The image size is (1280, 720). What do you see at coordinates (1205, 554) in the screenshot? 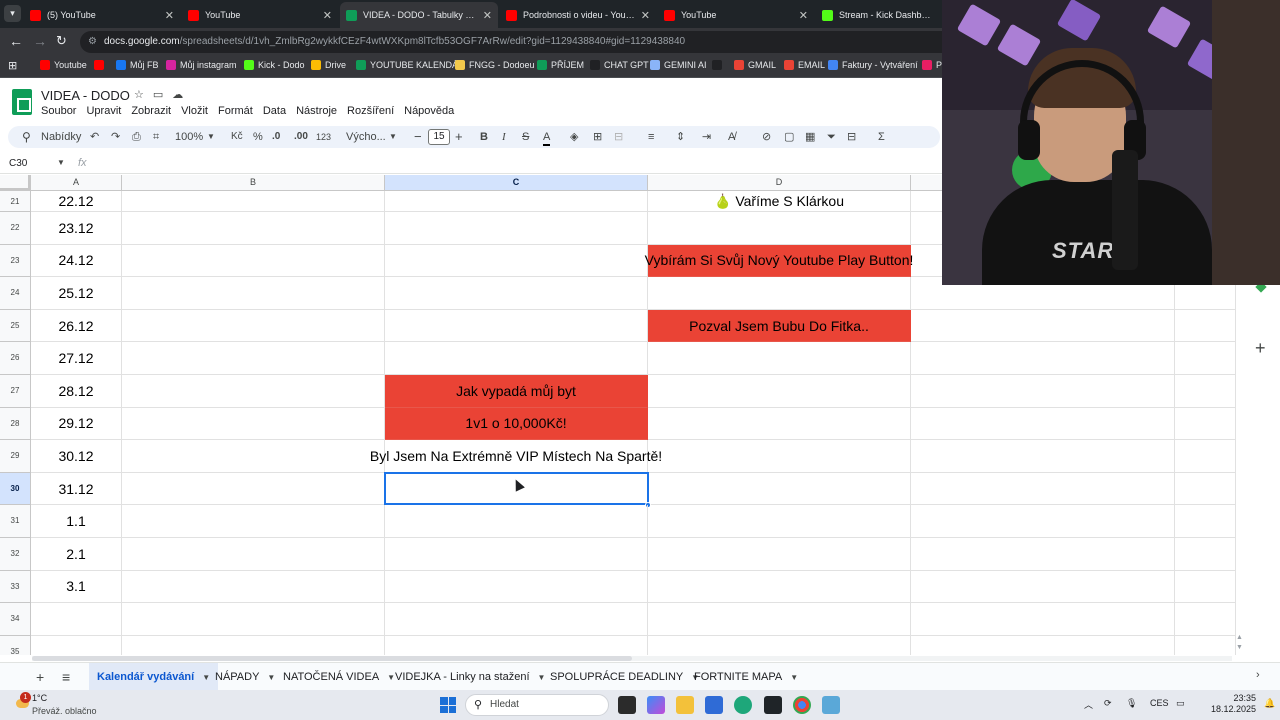
I see `cell-f32` at bounding box center [1205, 554].